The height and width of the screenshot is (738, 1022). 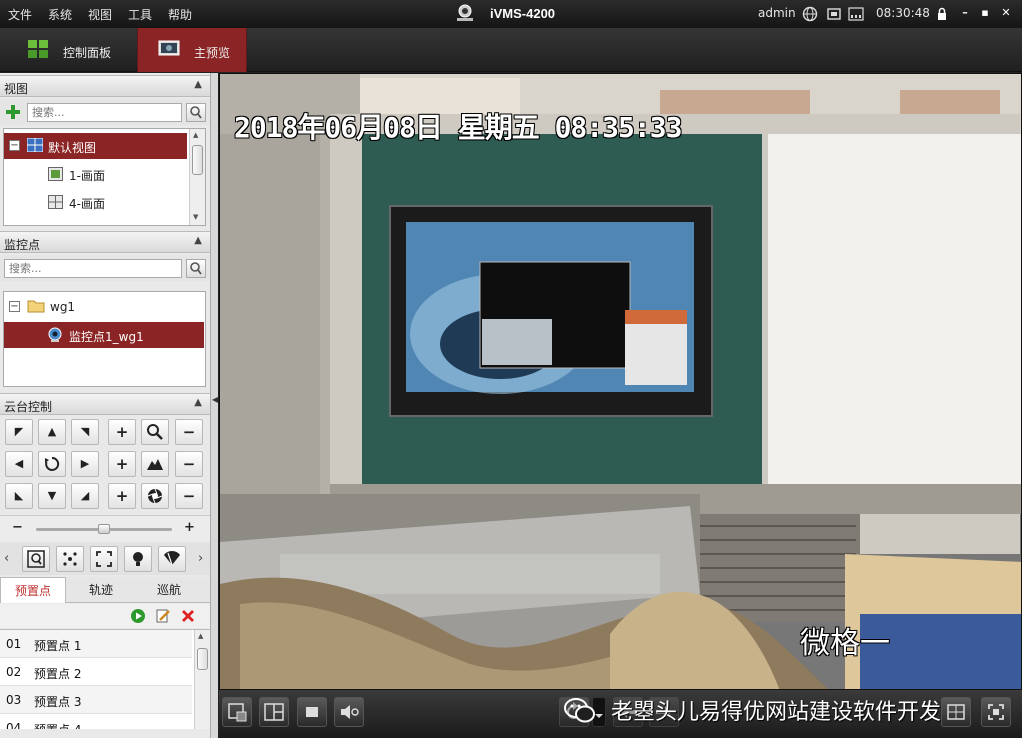 I want to click on preset-row: 03 预置点 3, so click(x=96, y=700).